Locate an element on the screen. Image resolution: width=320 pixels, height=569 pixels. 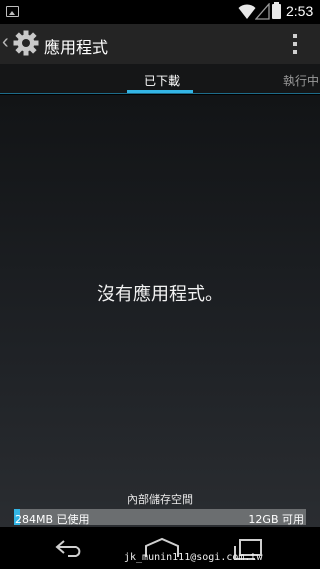
signal-icon is located at coordinates (262, 11).